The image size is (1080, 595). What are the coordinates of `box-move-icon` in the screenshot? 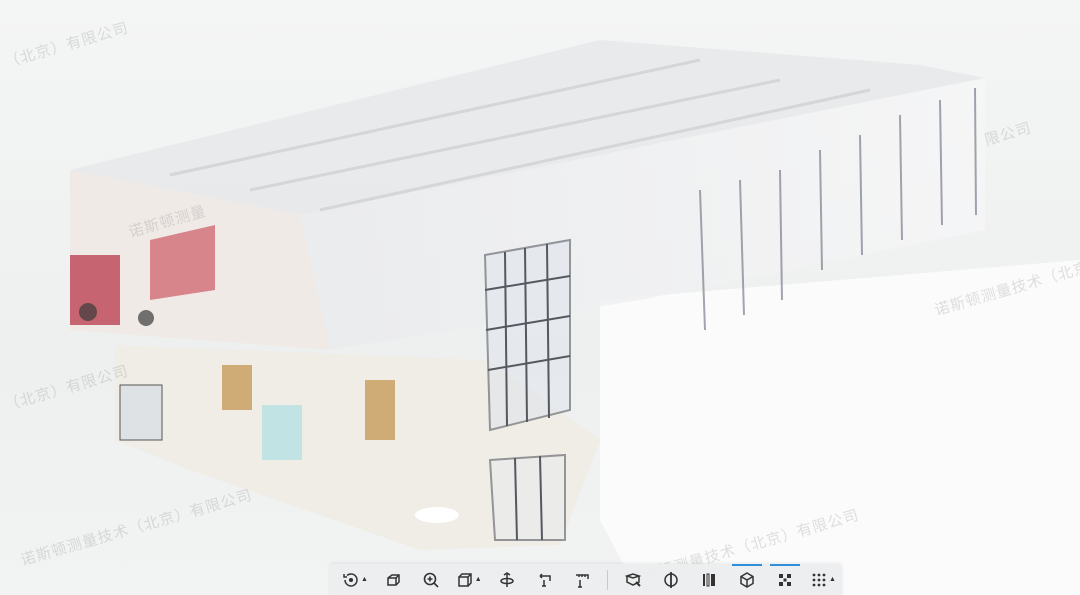 It's located at (393, 579).